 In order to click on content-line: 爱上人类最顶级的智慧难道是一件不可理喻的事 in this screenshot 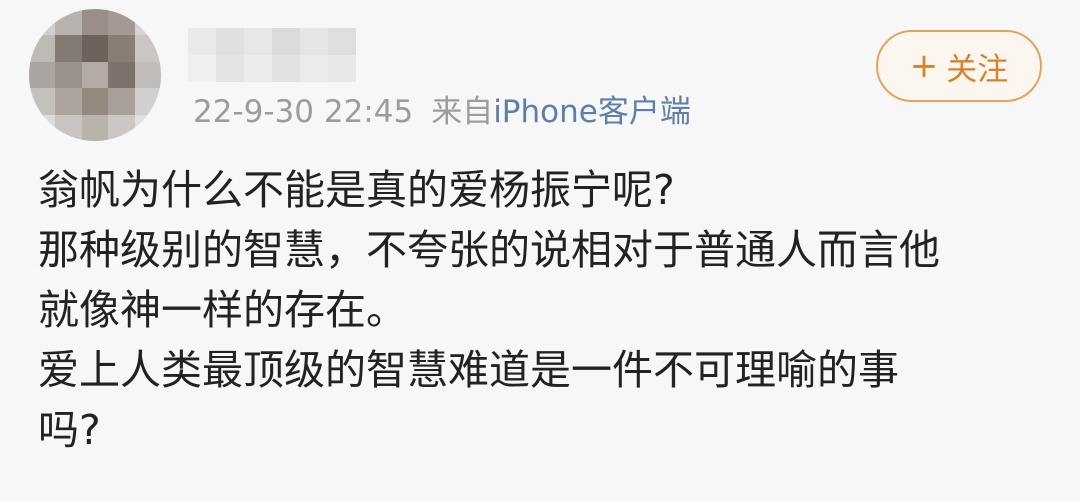, I will do `click(468, 370)`.